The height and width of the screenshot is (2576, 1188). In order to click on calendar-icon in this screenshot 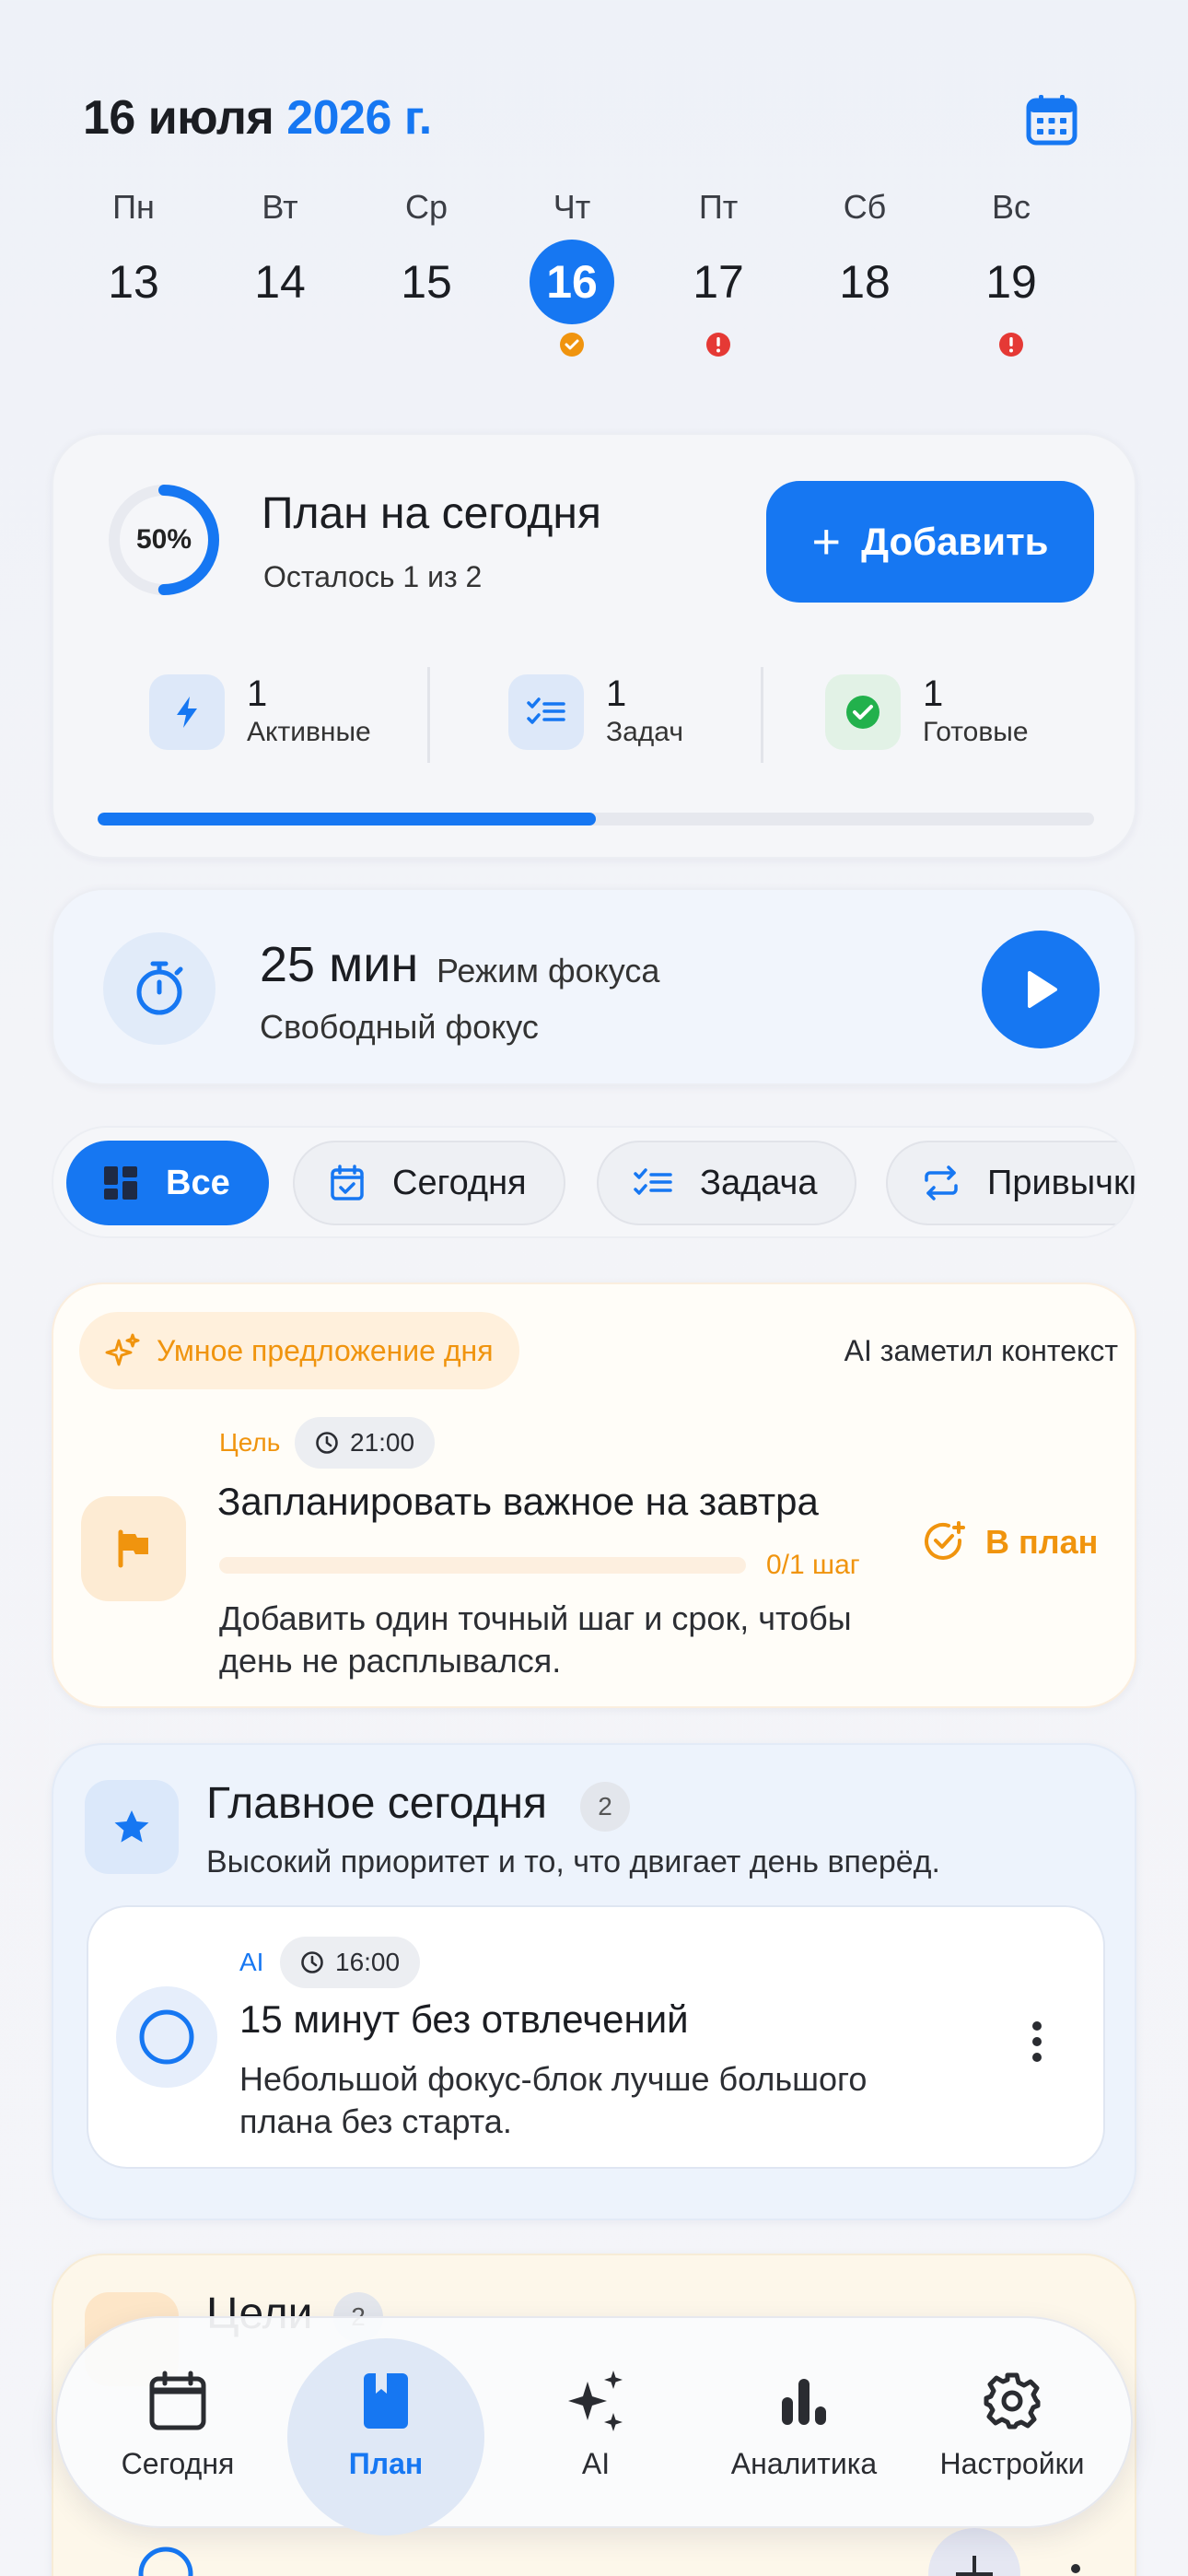, I will do `click(1051, 120)`.